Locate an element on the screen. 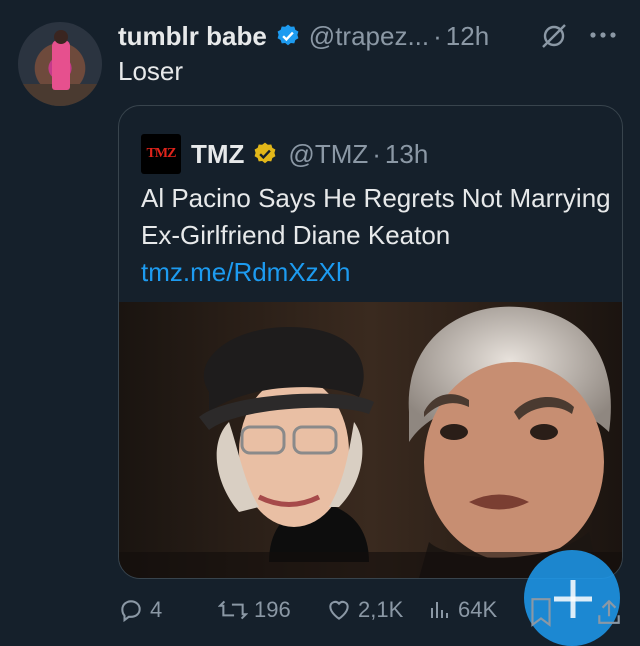 The image size is (640, 646). repost-count: 196 is located at coordinates (272, 609).